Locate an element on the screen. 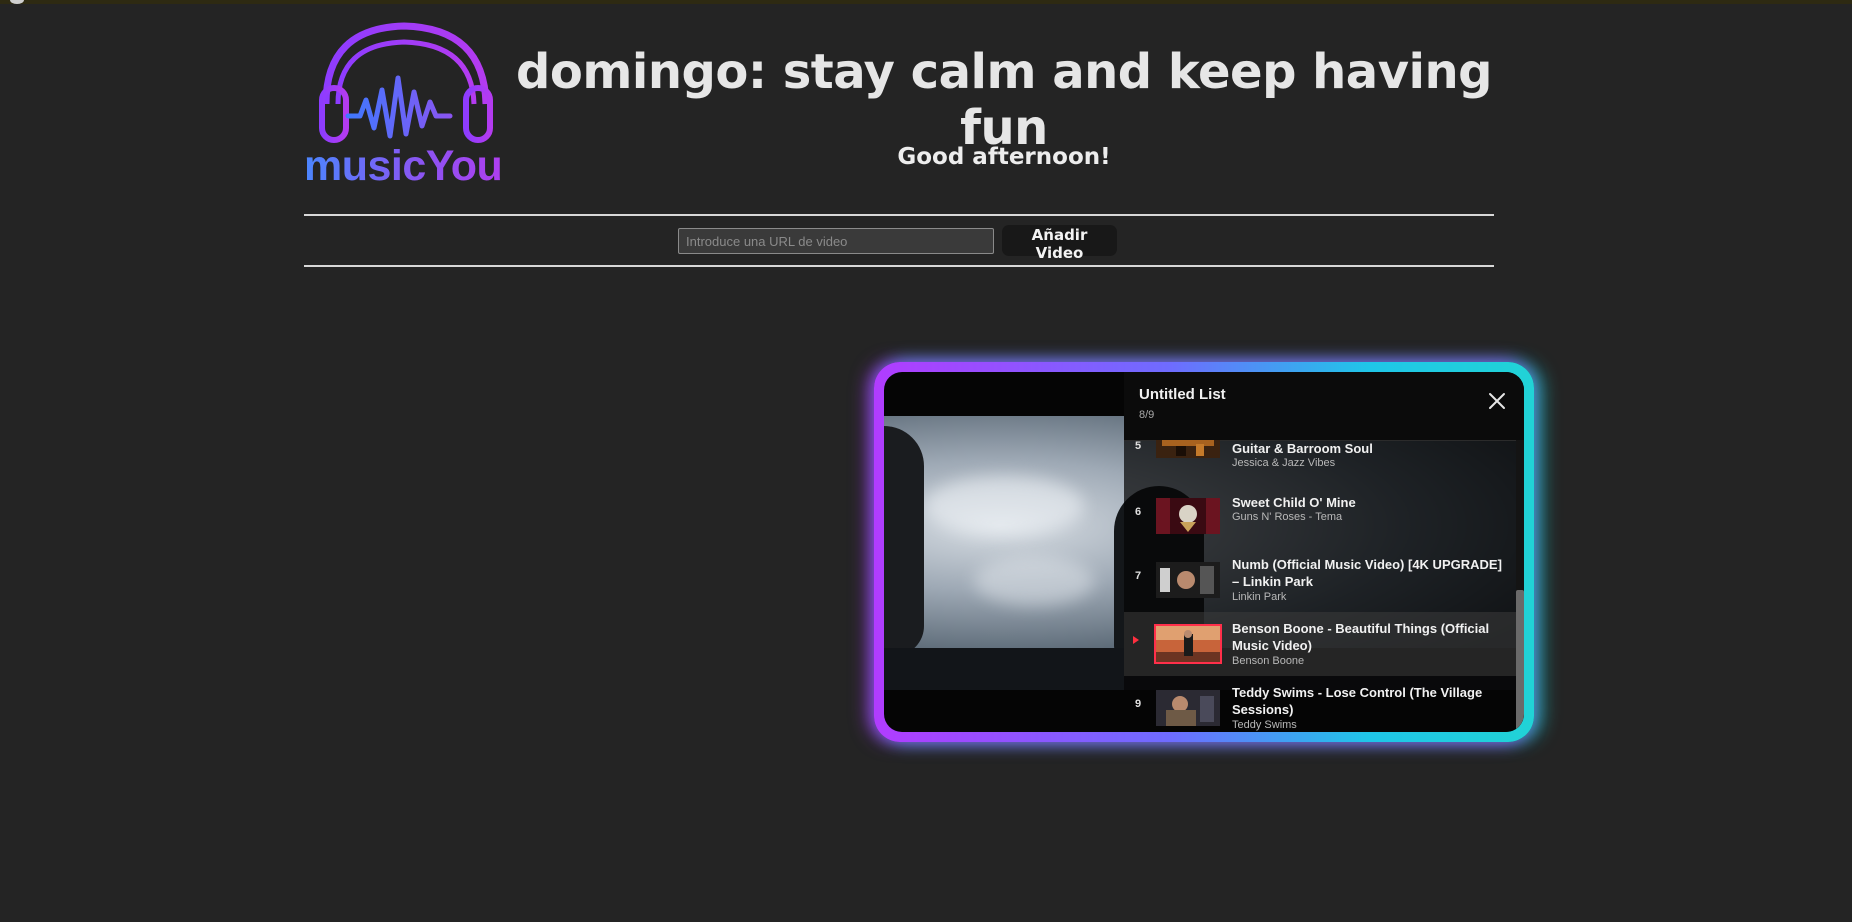 The width and height of the screenshot is (1852, 922). item-index: 5 is located at coordinates (1138, 446).